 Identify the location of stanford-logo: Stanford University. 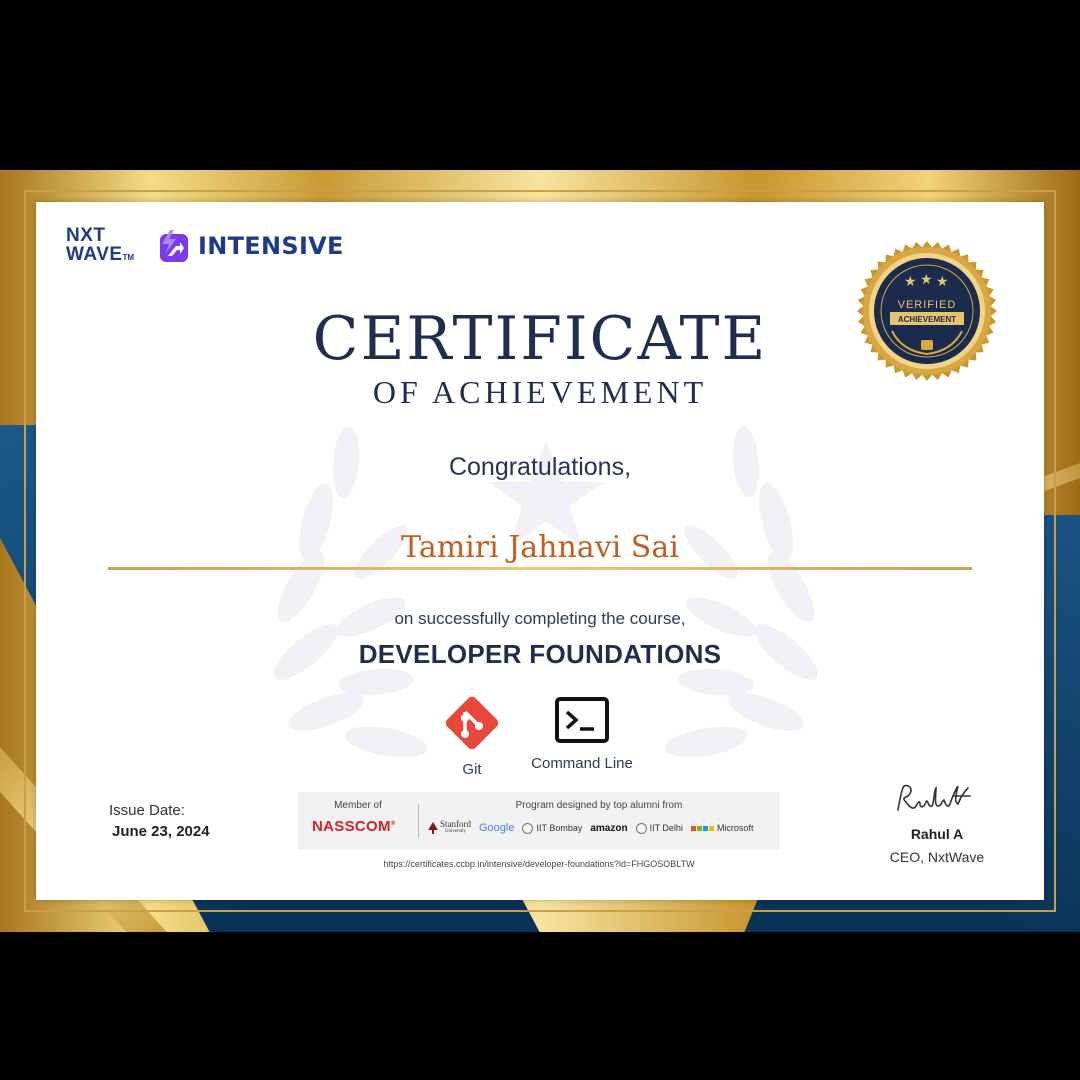
(449, 828).